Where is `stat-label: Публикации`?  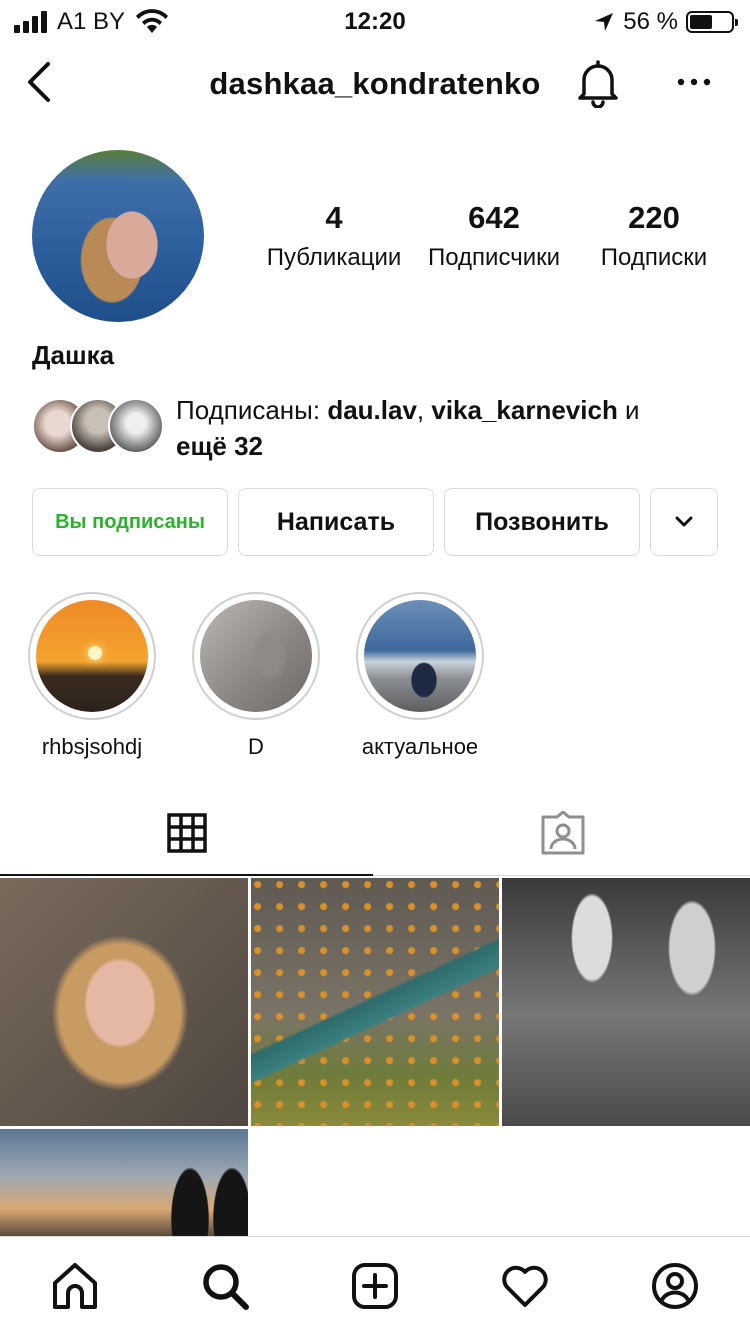
stat-label: Публикации is located at coordinates (334, 257).